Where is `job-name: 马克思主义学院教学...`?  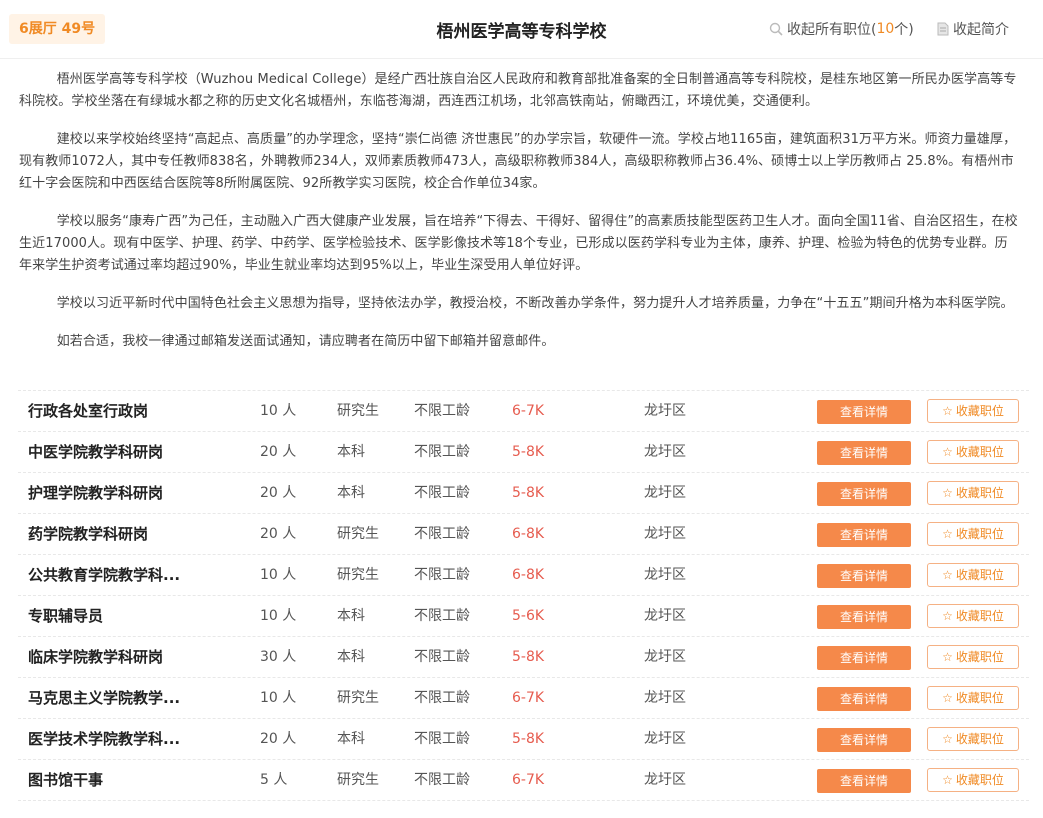
job-name: 马克思主义学院教学... is located at coordinates (113, 698).